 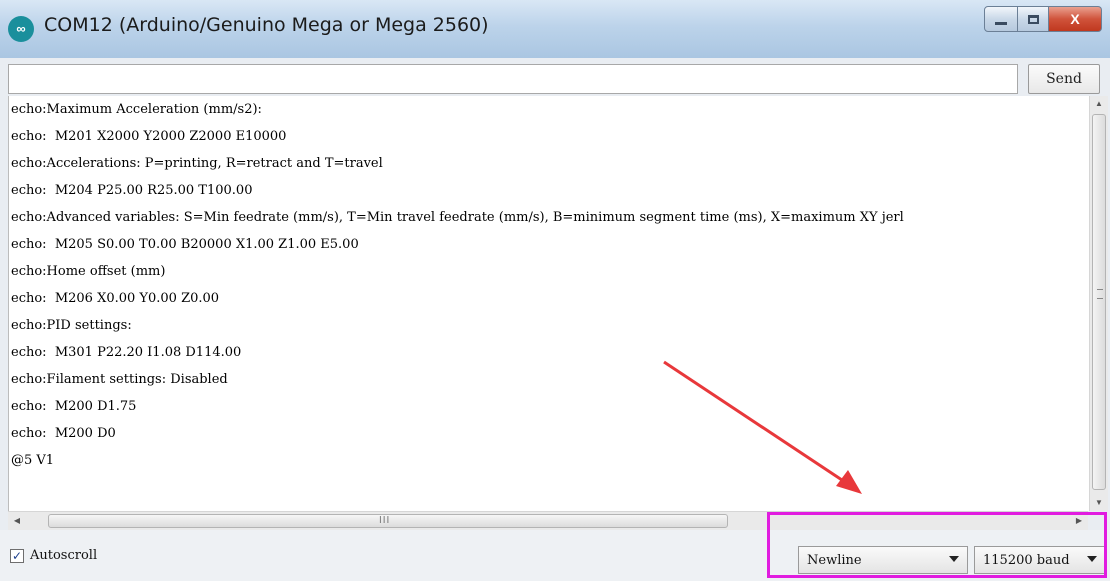 I want to click on annotation-arrow, so click(x=762, y=427).